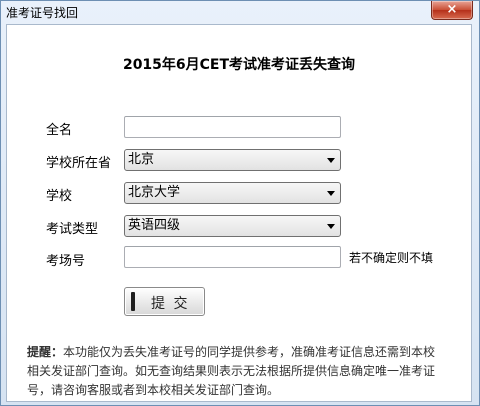  I want to click on exam-type-label: 考试类型, so click(72, 229).